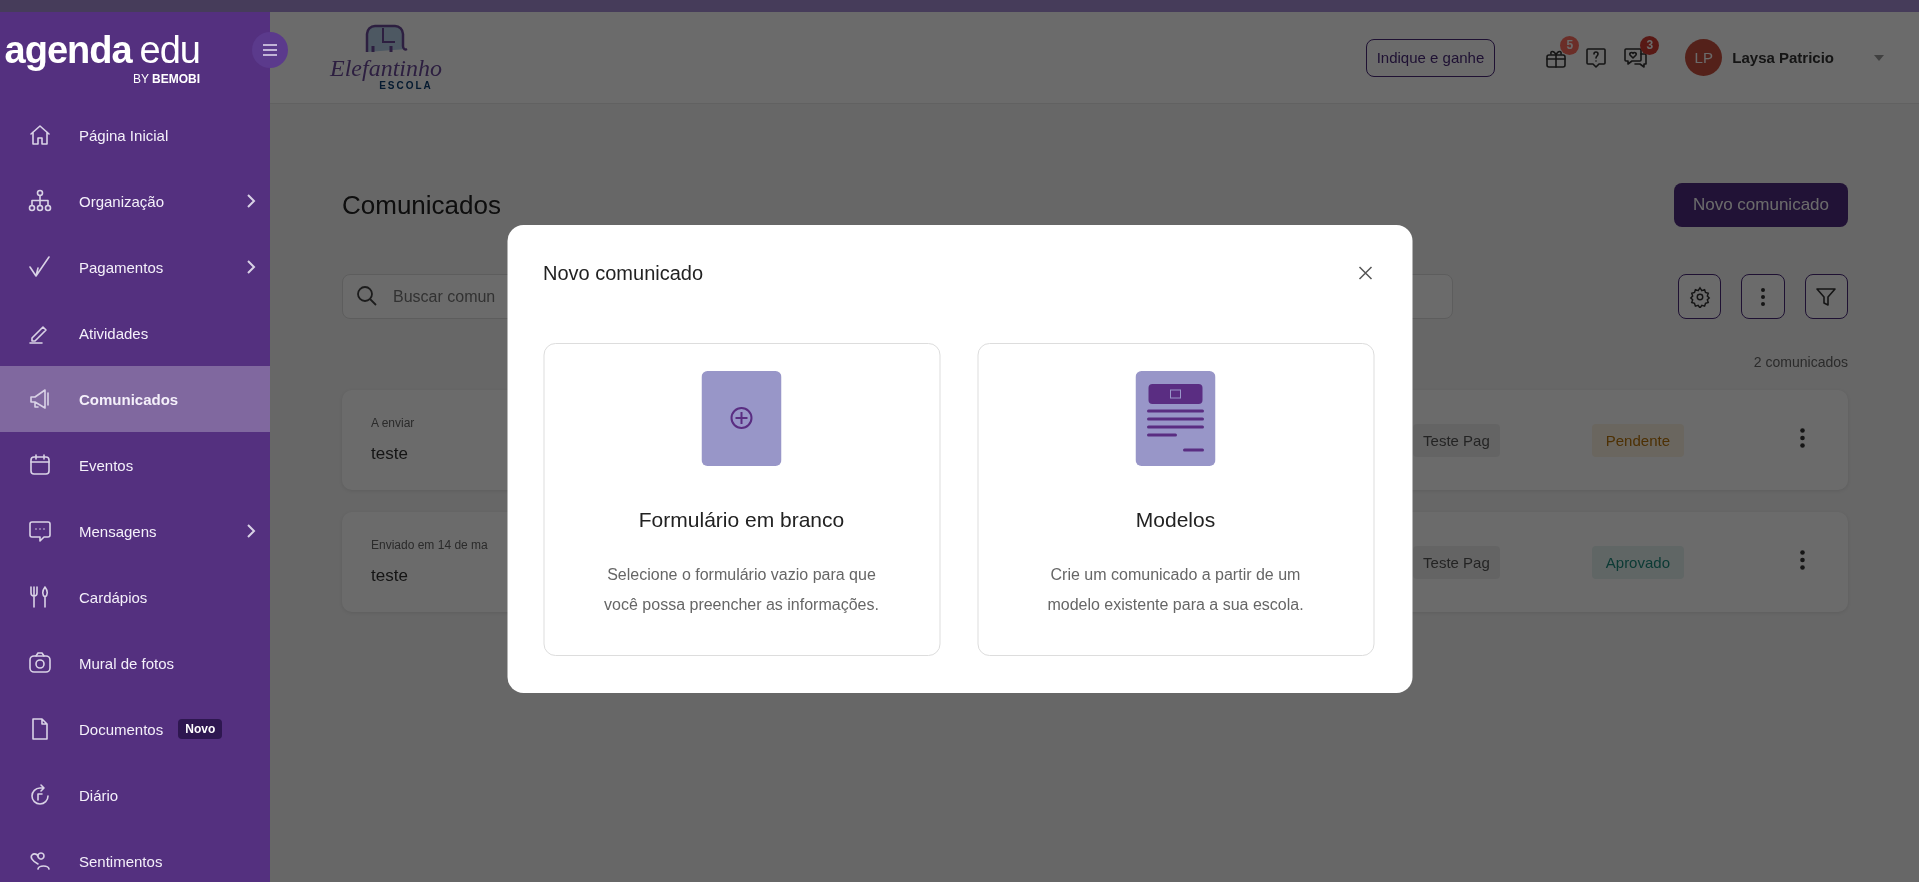 Image resolution: width=1919 pixels, height=882 pixels. What do you see at coordinates (166, 79) in the screenshot?
I see `logo-byline: BY BEMOBI` at bounding box center [166, 79].